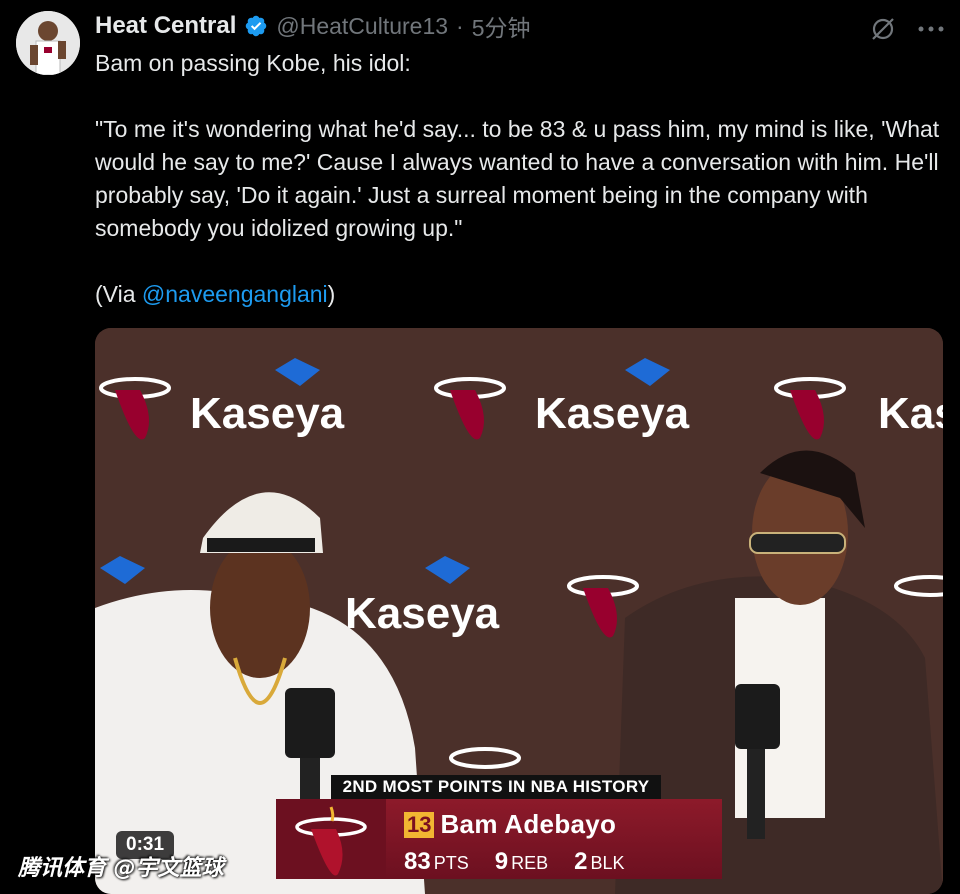  Describe the element at coordinates (235, 294) in the screenshot. I see `via-mention-link: @naveenganglani` at that location.